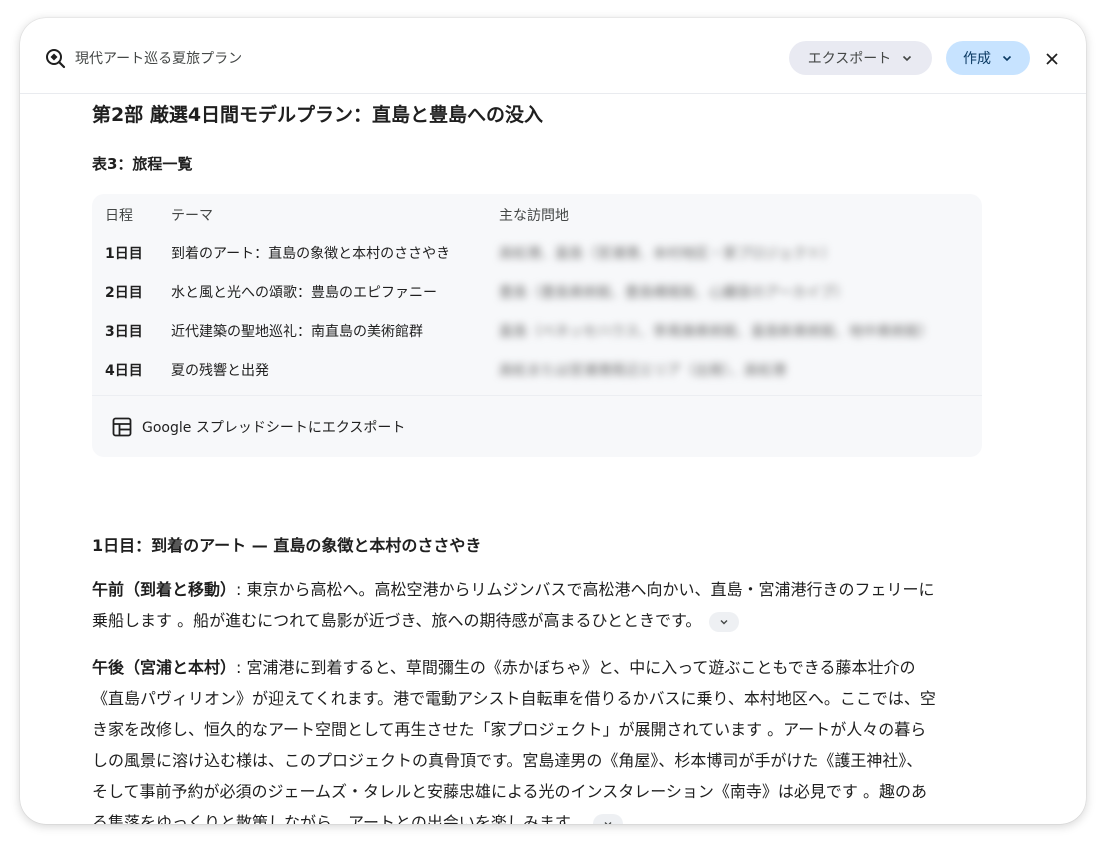 Image resolution: width=1106 pixels, height=843 pixels. What do you see at coordinates (977, 59) in the screenshot?
I see `create-button-label: 作成` at bounding box center [977, 59].